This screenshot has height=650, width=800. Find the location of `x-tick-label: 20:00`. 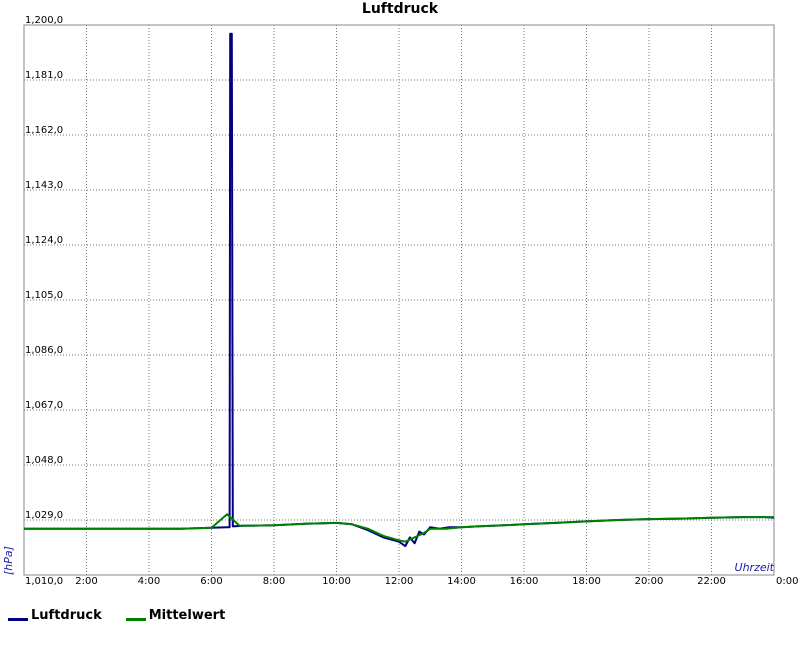

x-tick-label: 20:00 is located at coordinates (649, 581).